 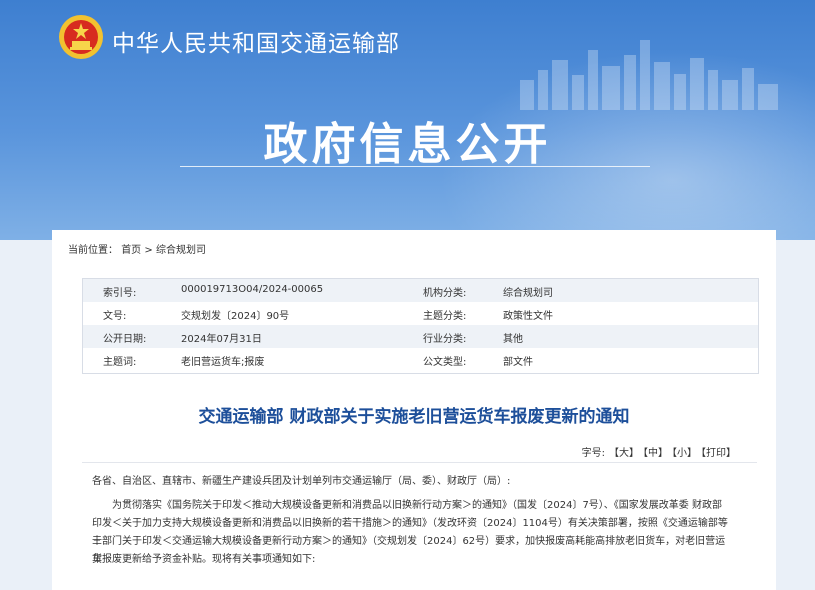 What do you see at coordinates (252, 289) in the screenshot?
I see `metadata-value: 000019713O04/2024-00065` at bounding box center [252, 289].